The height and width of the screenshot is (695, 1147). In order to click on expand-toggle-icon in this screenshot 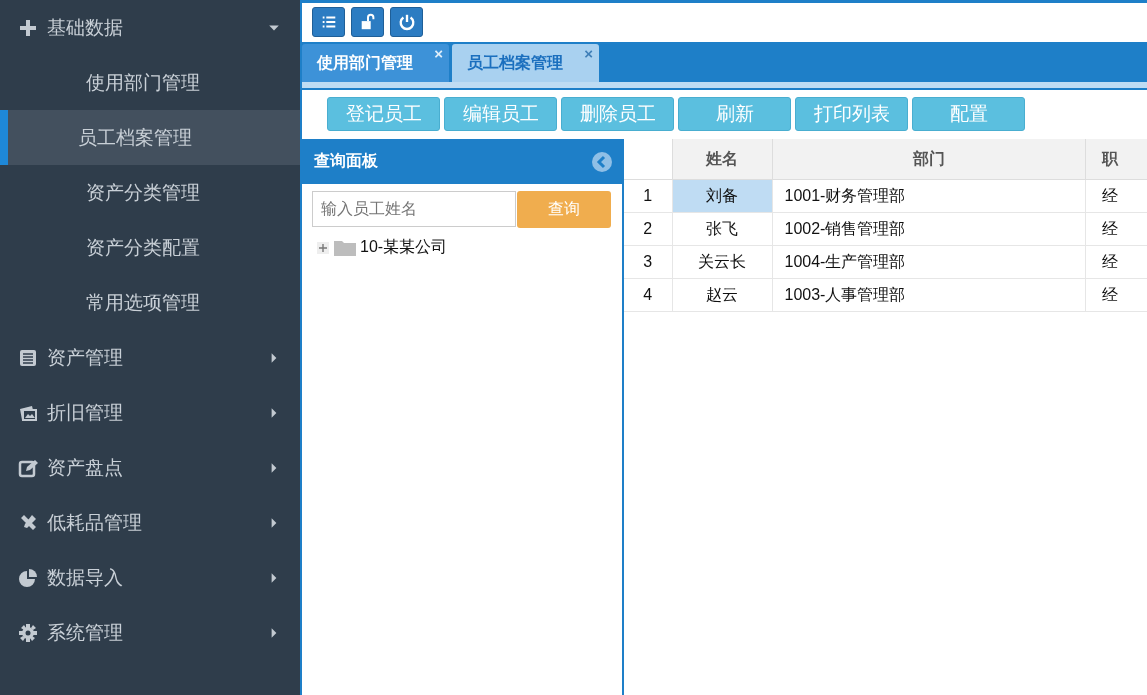, I will do `click(323, 247)`.